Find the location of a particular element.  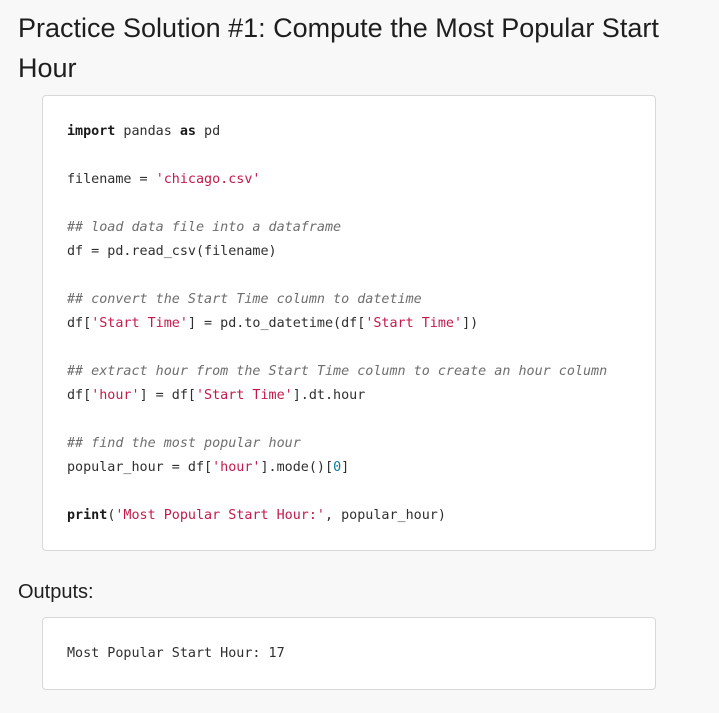

code-token: ## load data file into a dataframe is located at coordinates (204, 227).